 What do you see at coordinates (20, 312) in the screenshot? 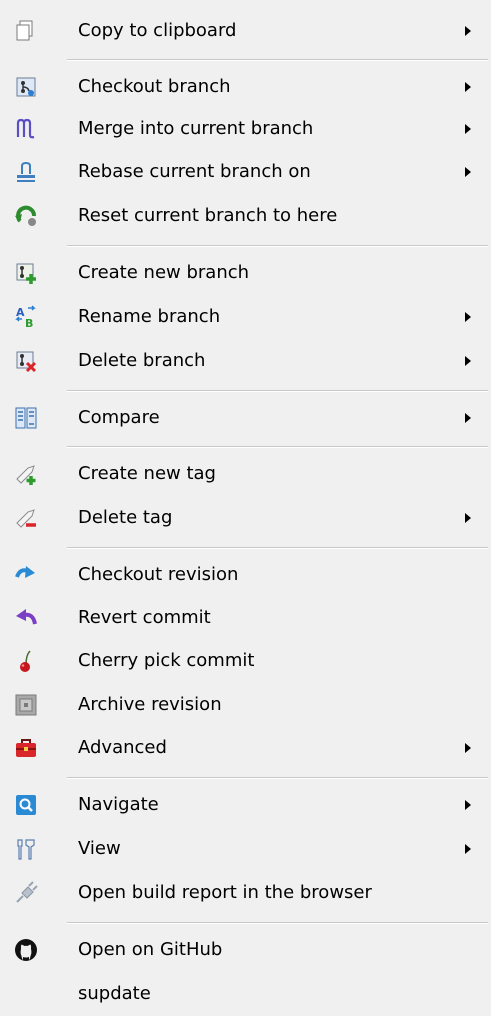
I see `svg-text: A` at bounding box center [20, 312].